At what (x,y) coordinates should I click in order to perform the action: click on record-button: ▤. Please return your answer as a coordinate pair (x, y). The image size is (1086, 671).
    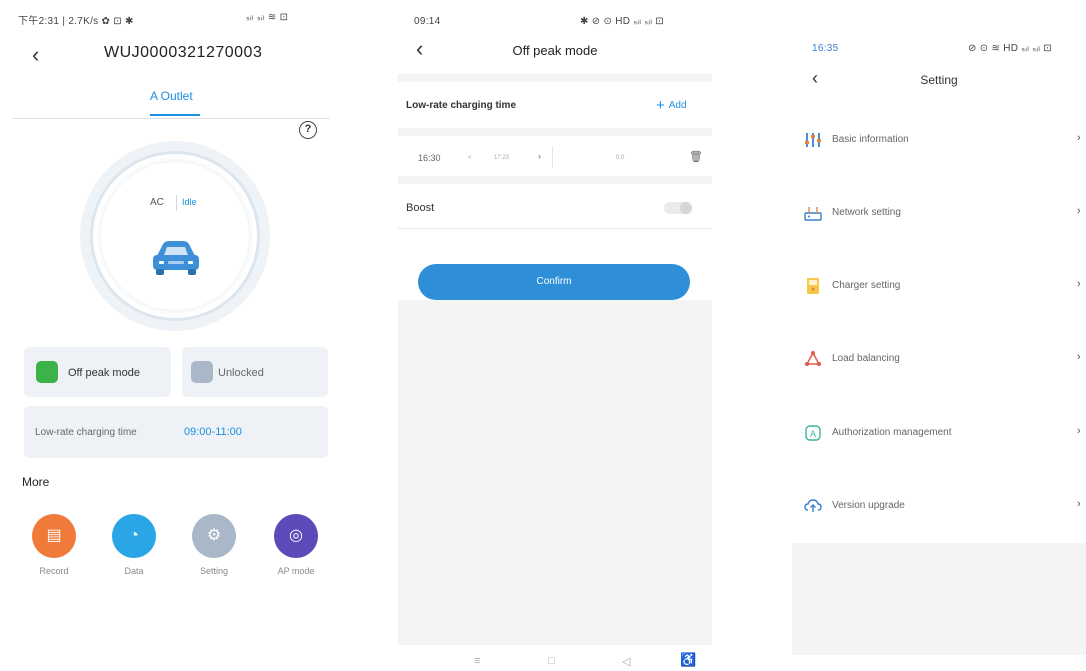
    Looking at the image, I should click on (54, 536).